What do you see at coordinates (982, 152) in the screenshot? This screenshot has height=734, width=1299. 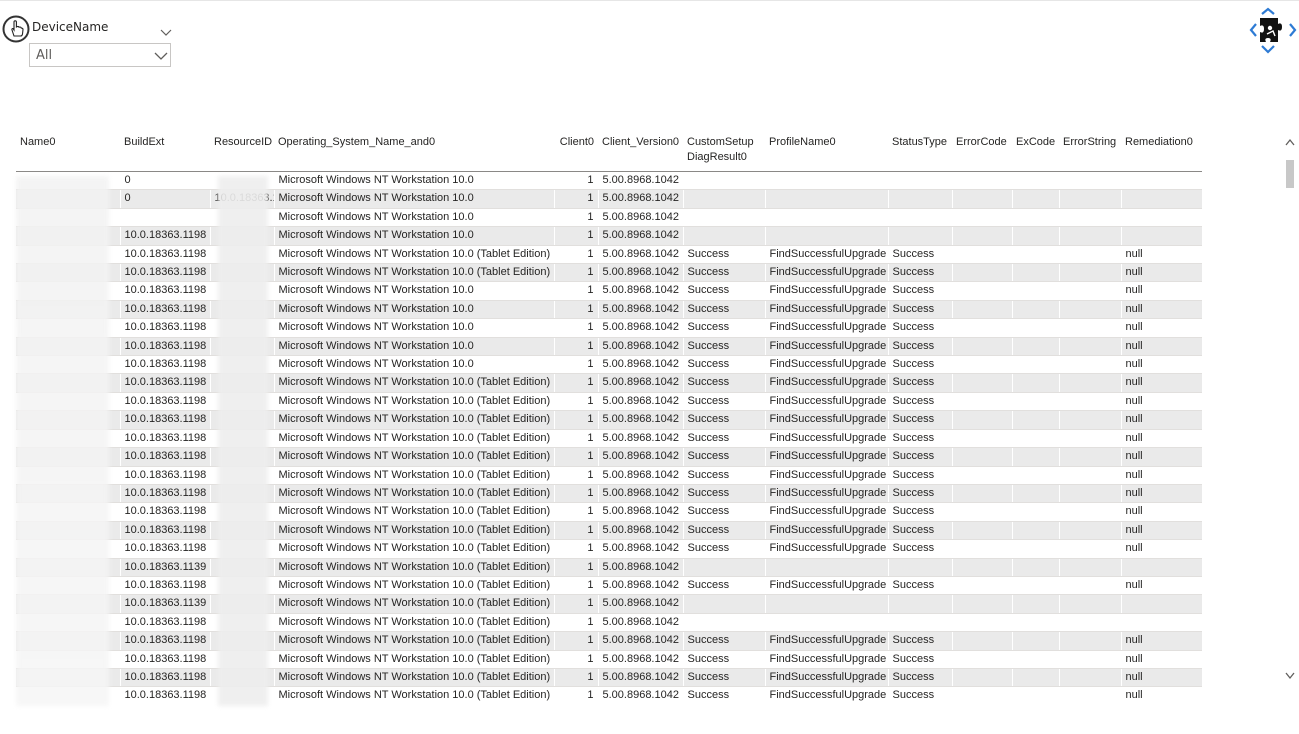 I see `column-header: ErrorCode` at bounding box center [982, 152].